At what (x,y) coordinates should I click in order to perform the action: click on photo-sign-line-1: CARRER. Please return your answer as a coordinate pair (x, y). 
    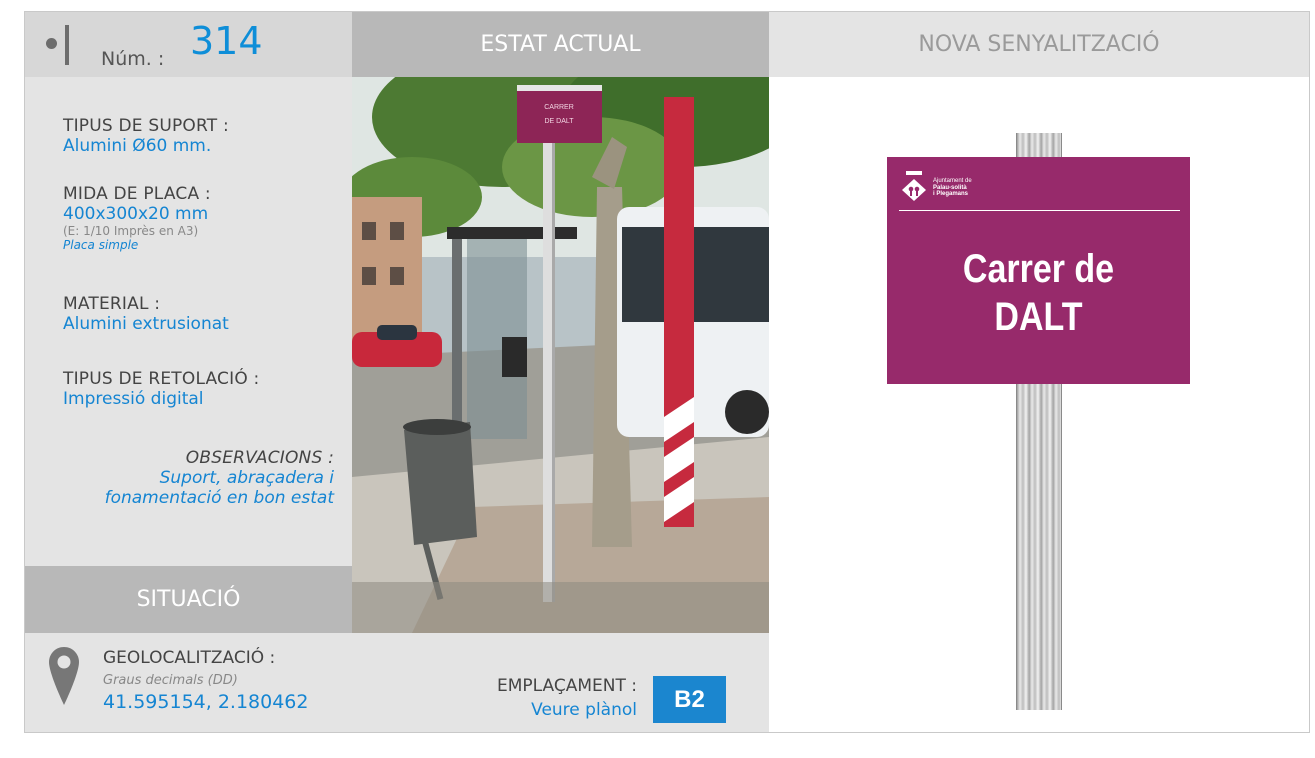
    Looking at the image, I should click on (559, 107).